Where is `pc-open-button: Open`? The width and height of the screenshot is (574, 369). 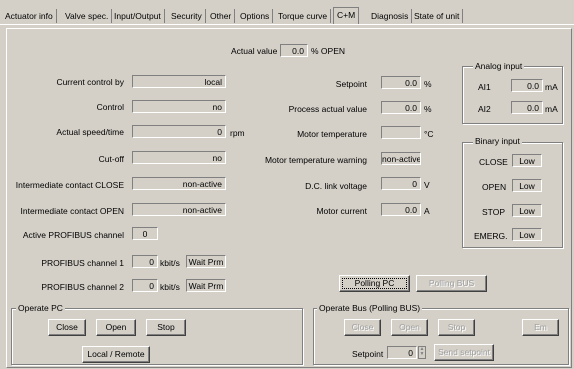
pc-open-button: Open is located at coordinates (116, 327).